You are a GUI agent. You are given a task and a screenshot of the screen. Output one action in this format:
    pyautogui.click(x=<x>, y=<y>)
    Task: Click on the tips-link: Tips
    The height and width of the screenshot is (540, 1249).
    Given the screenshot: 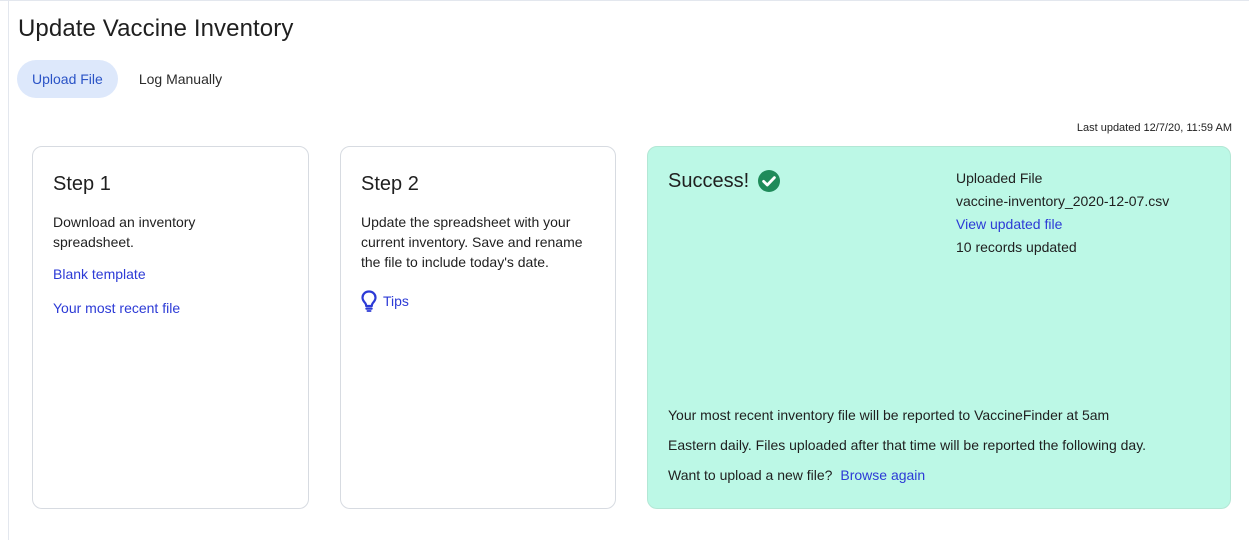 What is the action you would take?
    pyautogui.click(x=385, y=301)
    